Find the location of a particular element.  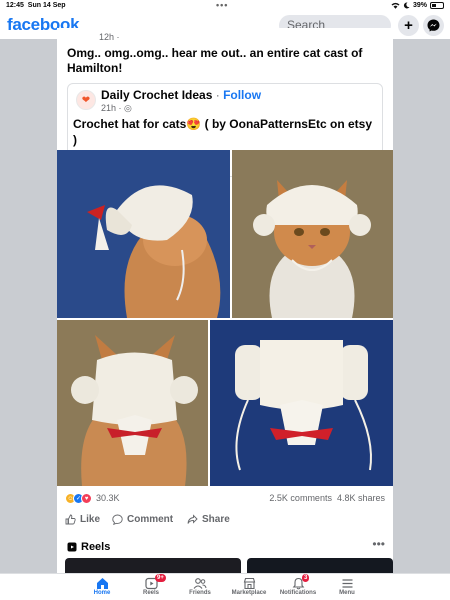

share-button: Share is located at coordinates (208, 519).